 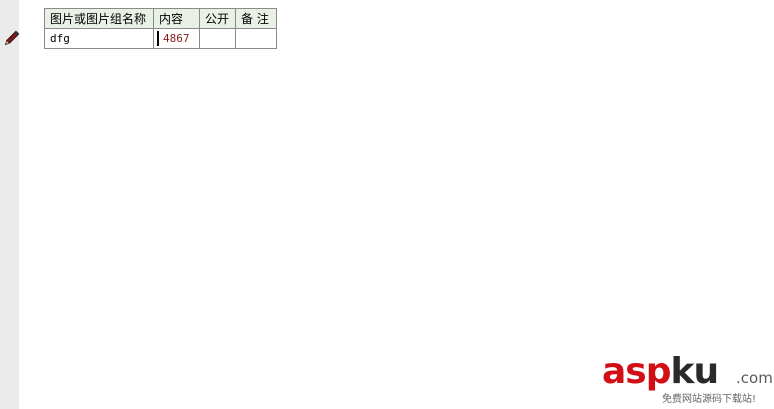 I want to click on cell-content: 4867, so click(x=176, y=38).